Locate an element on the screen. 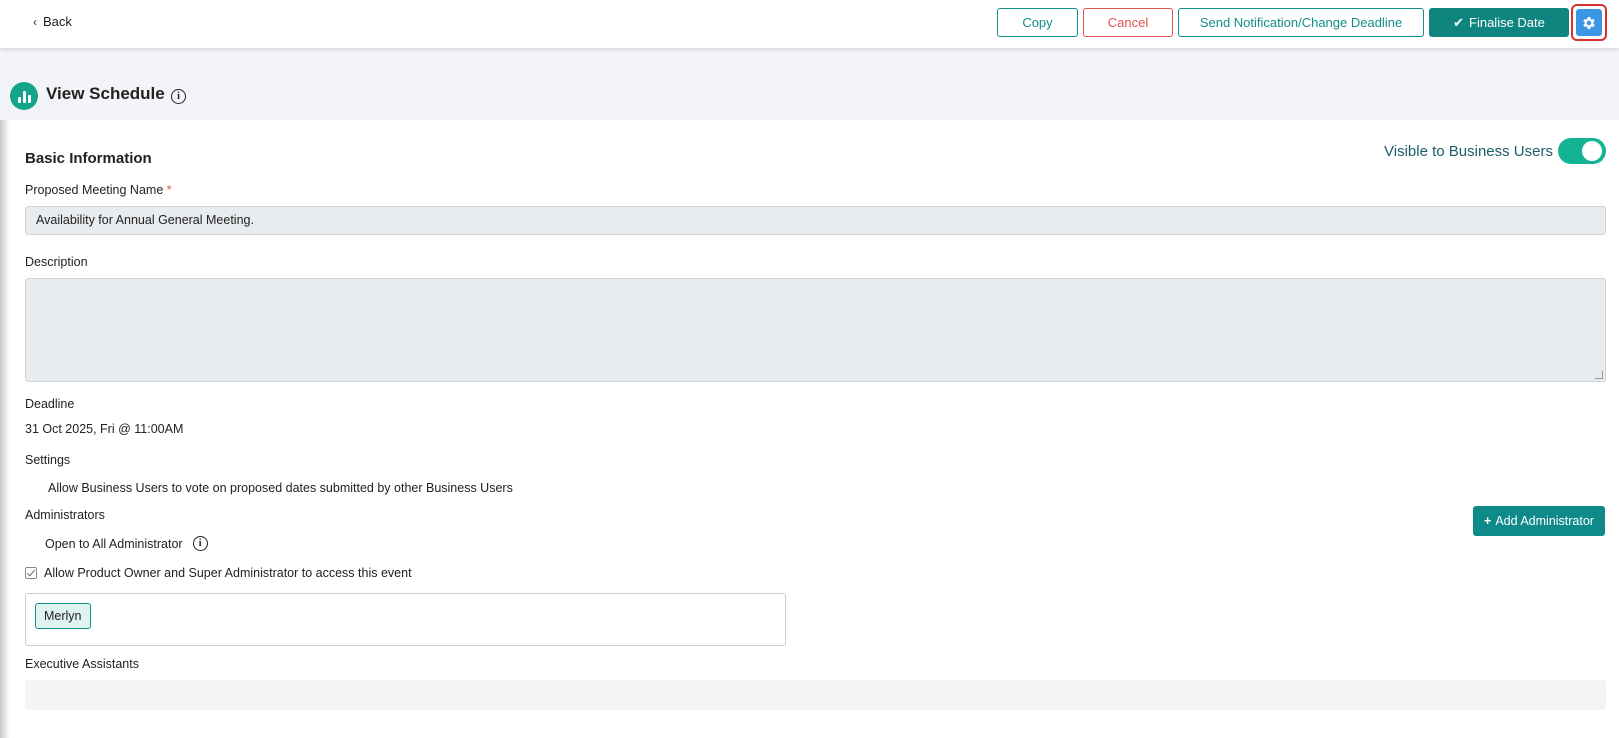  deadline-label: Deadline is located at coordinates (50, 404).